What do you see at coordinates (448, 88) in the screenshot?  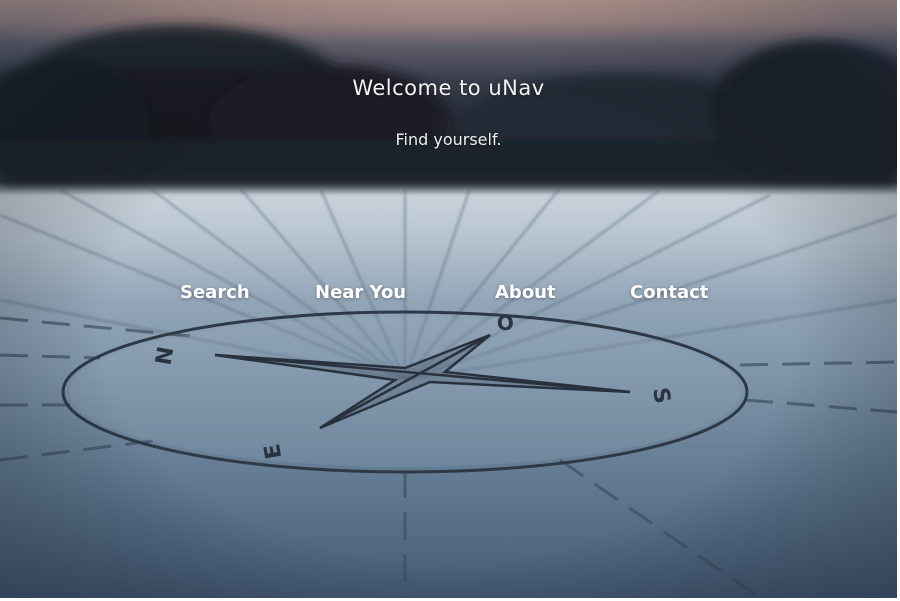 I see `page-title: Welcome to uNav` at bounding box center [448, 88].